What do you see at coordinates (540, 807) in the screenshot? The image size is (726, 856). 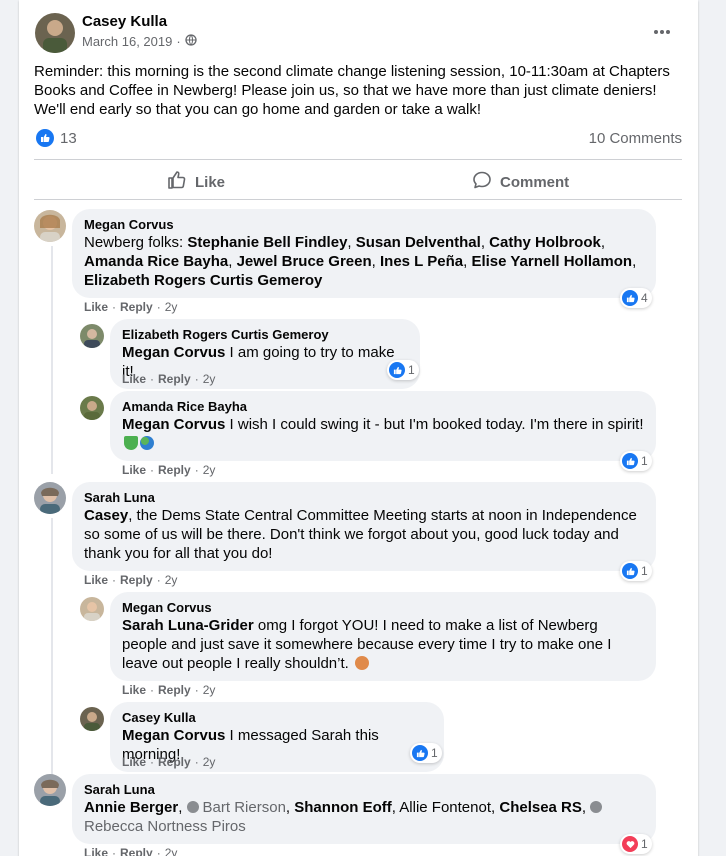 I see `tag-link: Chelsea RS` at bounding box center [540, 807].